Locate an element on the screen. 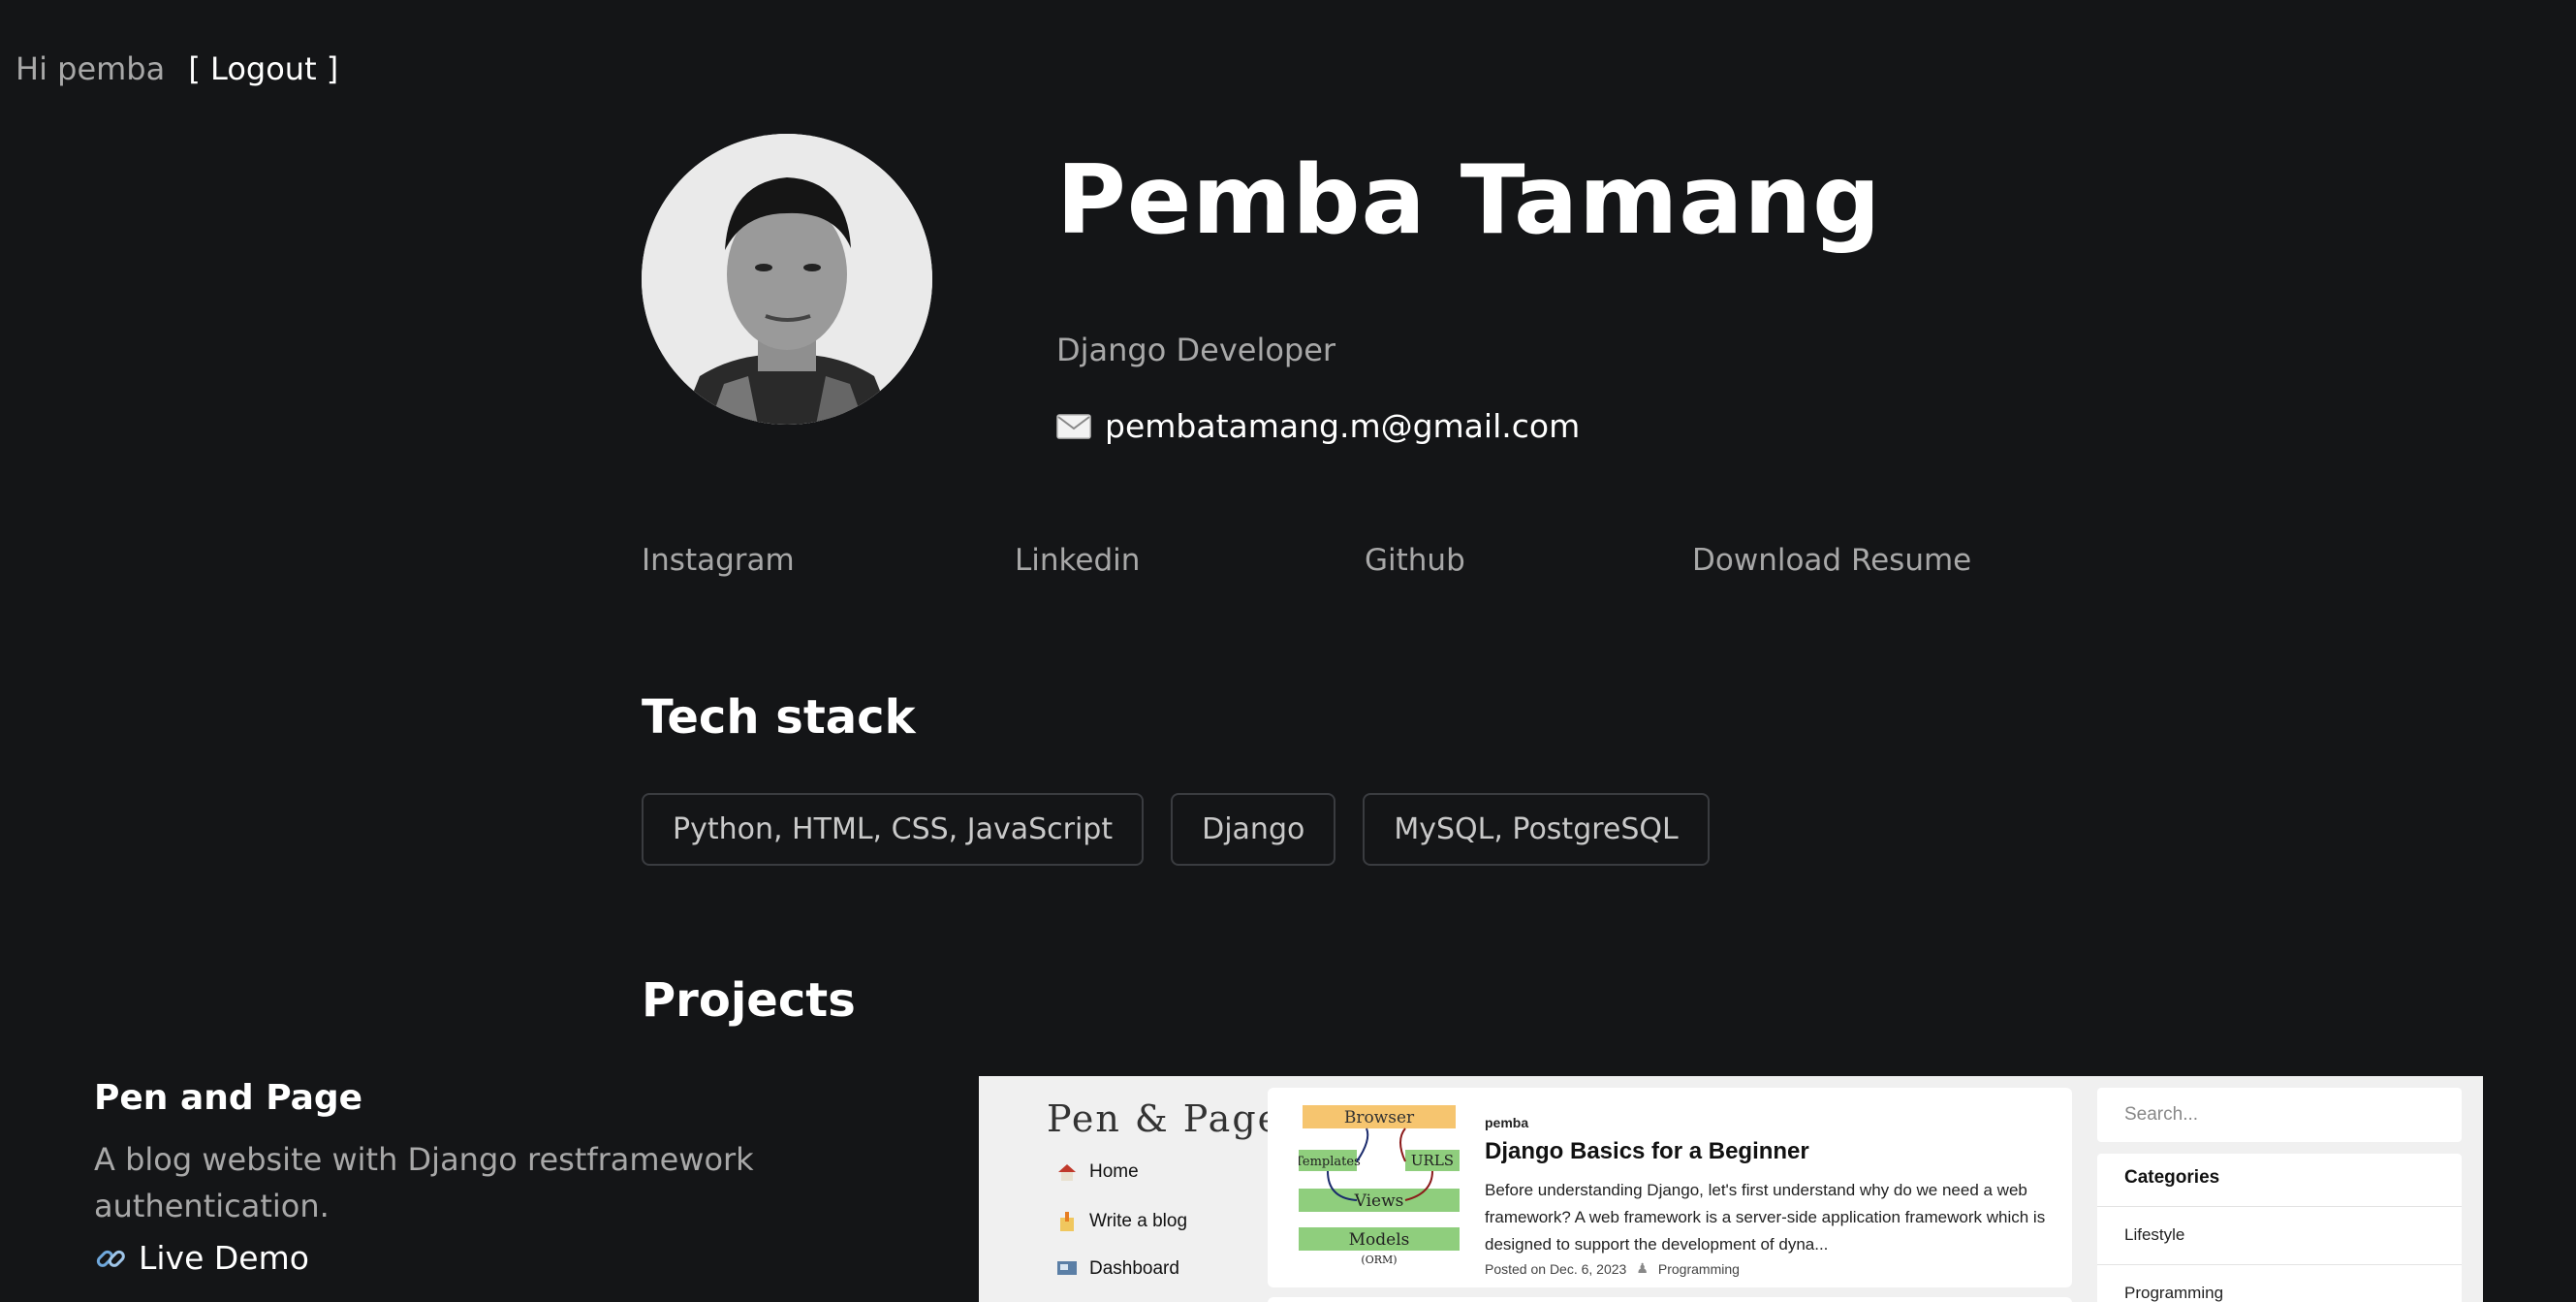 This screenshot has width=2576, height=1302. project-title: Pen and Page is located at coordinates (228, 1098).